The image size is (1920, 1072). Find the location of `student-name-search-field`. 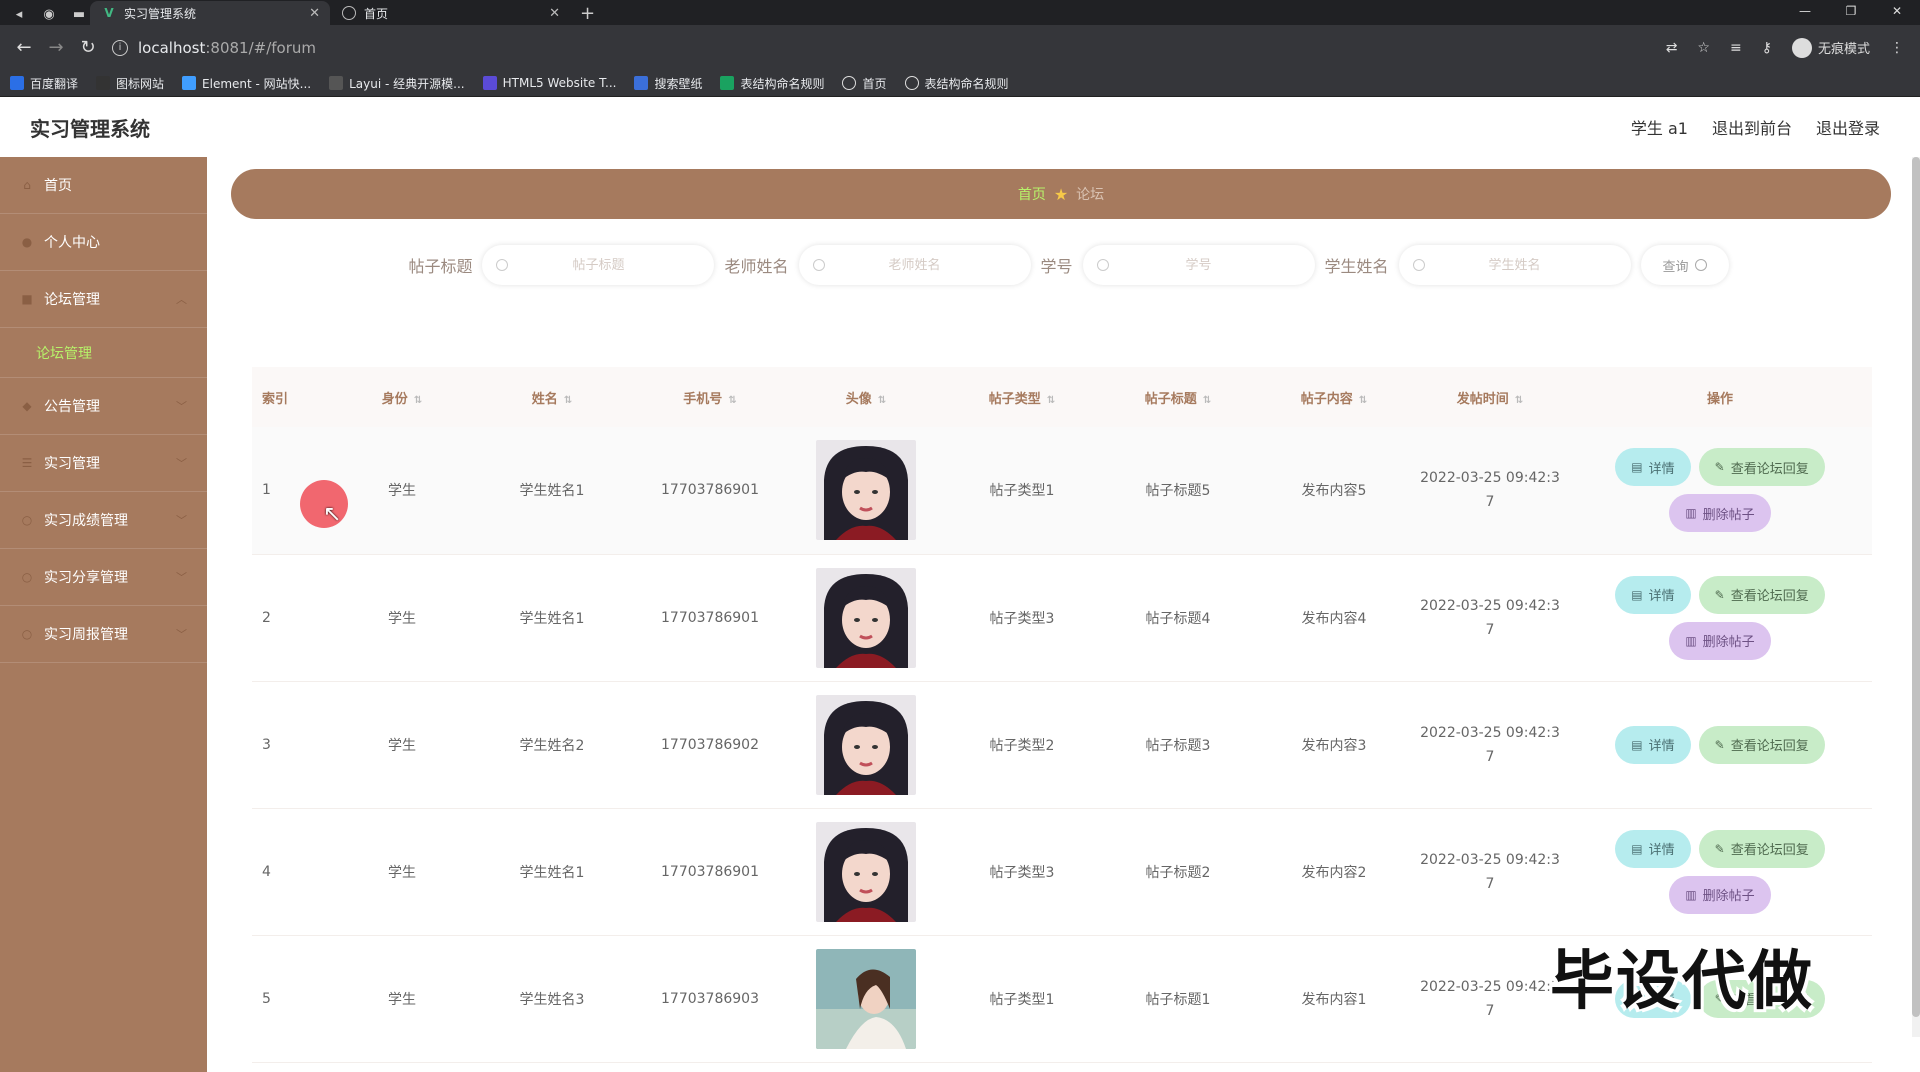

student-name-search-field is located at coordinates (1514, 265).